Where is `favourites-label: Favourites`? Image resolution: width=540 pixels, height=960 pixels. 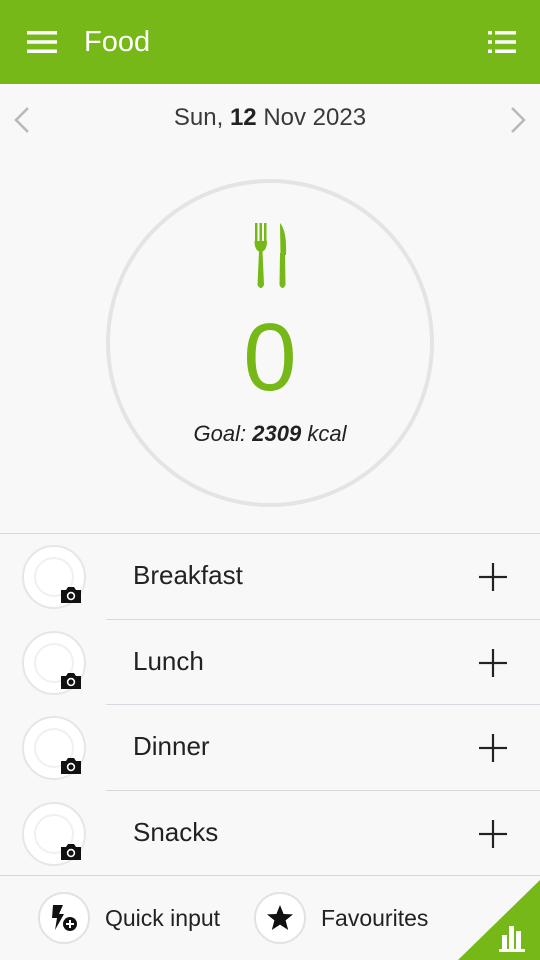
favourites-label: Favourites is located at coordinates (375, 917).